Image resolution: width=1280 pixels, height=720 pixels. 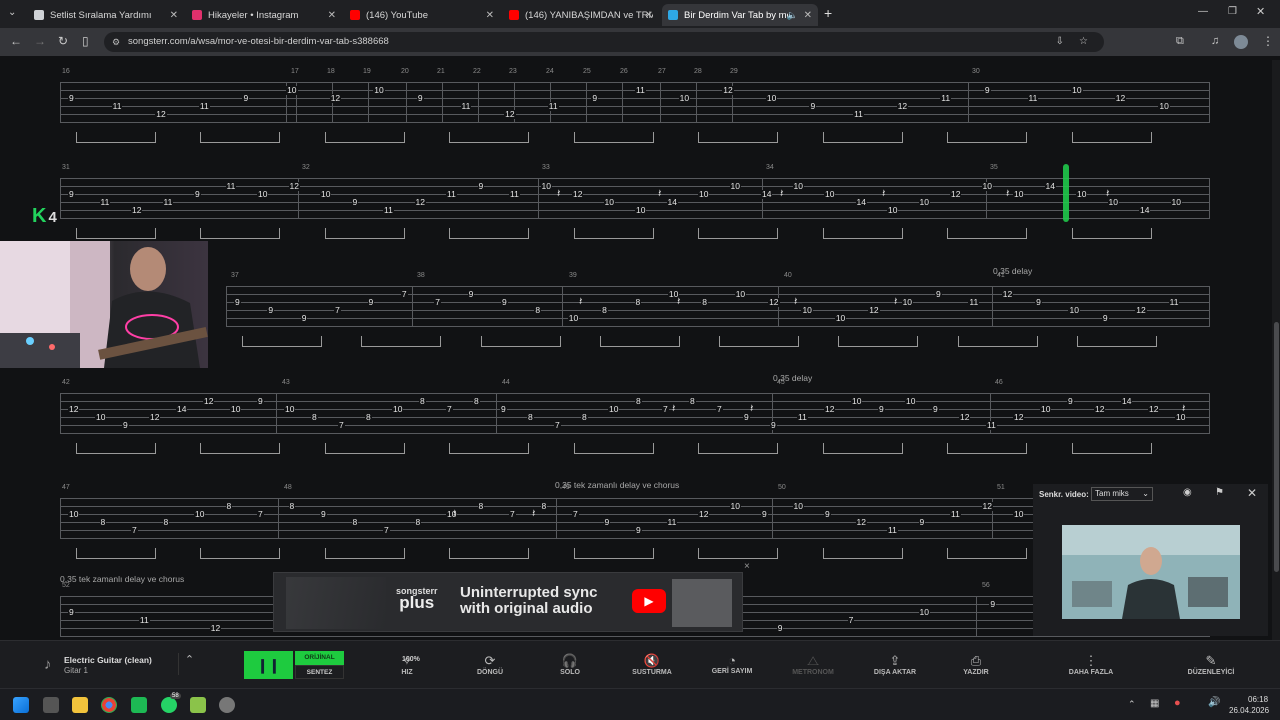 I want to click on tab-audio-icon: 🔈, so click(x=792, y=15).